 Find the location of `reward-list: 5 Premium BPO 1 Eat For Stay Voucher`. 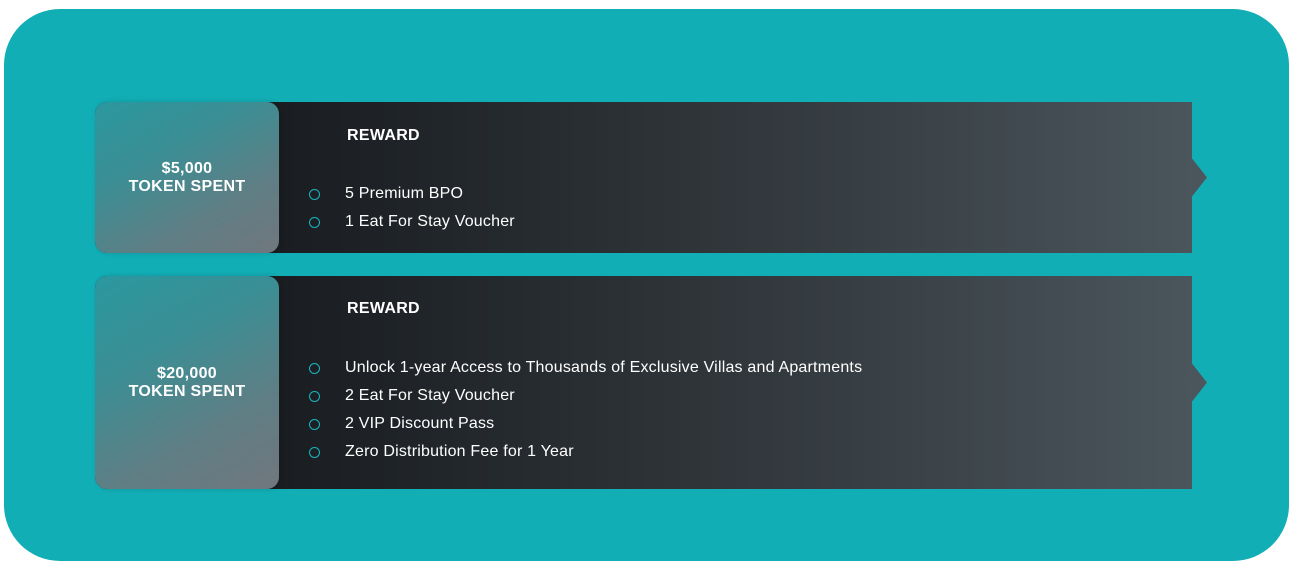

reward-list: 5 Premium BPO 1 Eat For Stay Voucher is located at coordinates (412, 208).